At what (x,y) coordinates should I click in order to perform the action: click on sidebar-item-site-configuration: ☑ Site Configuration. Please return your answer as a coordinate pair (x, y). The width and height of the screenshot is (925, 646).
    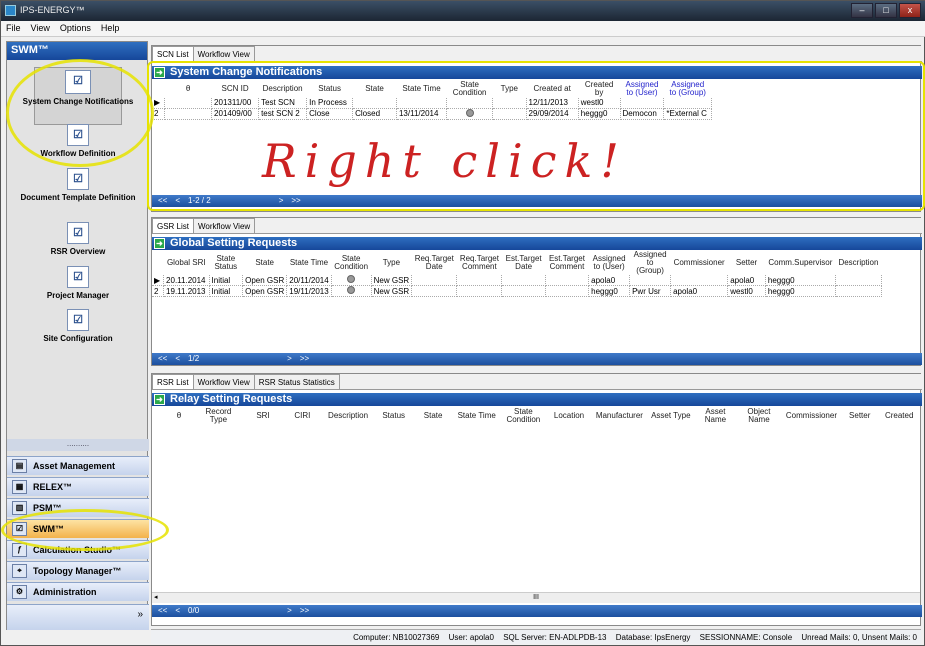
    Looking at the image, I should click on (78, 326).